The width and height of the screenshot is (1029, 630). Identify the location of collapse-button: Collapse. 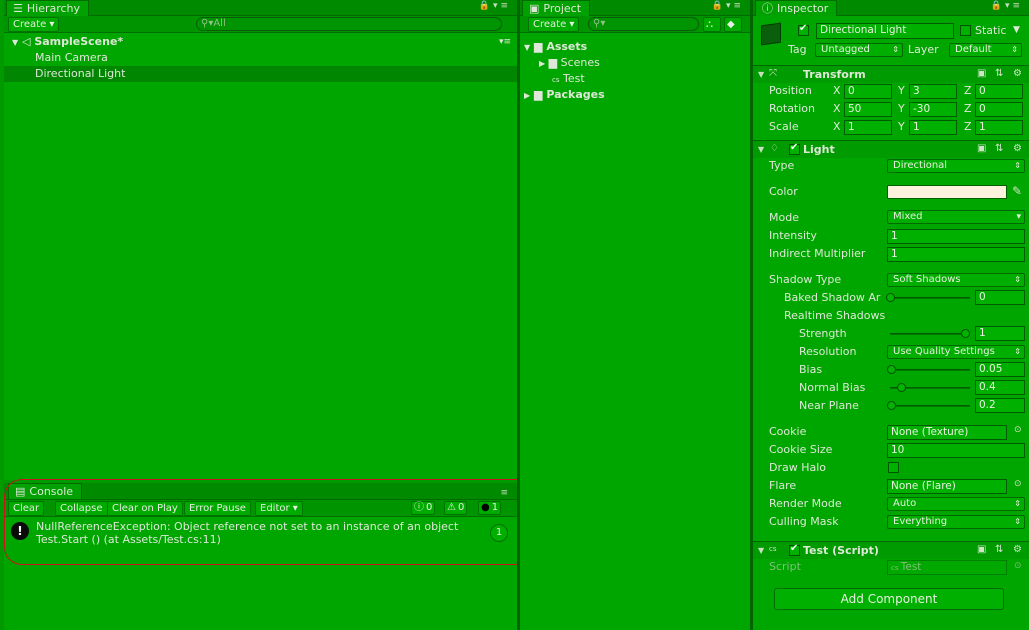
(81, 508).